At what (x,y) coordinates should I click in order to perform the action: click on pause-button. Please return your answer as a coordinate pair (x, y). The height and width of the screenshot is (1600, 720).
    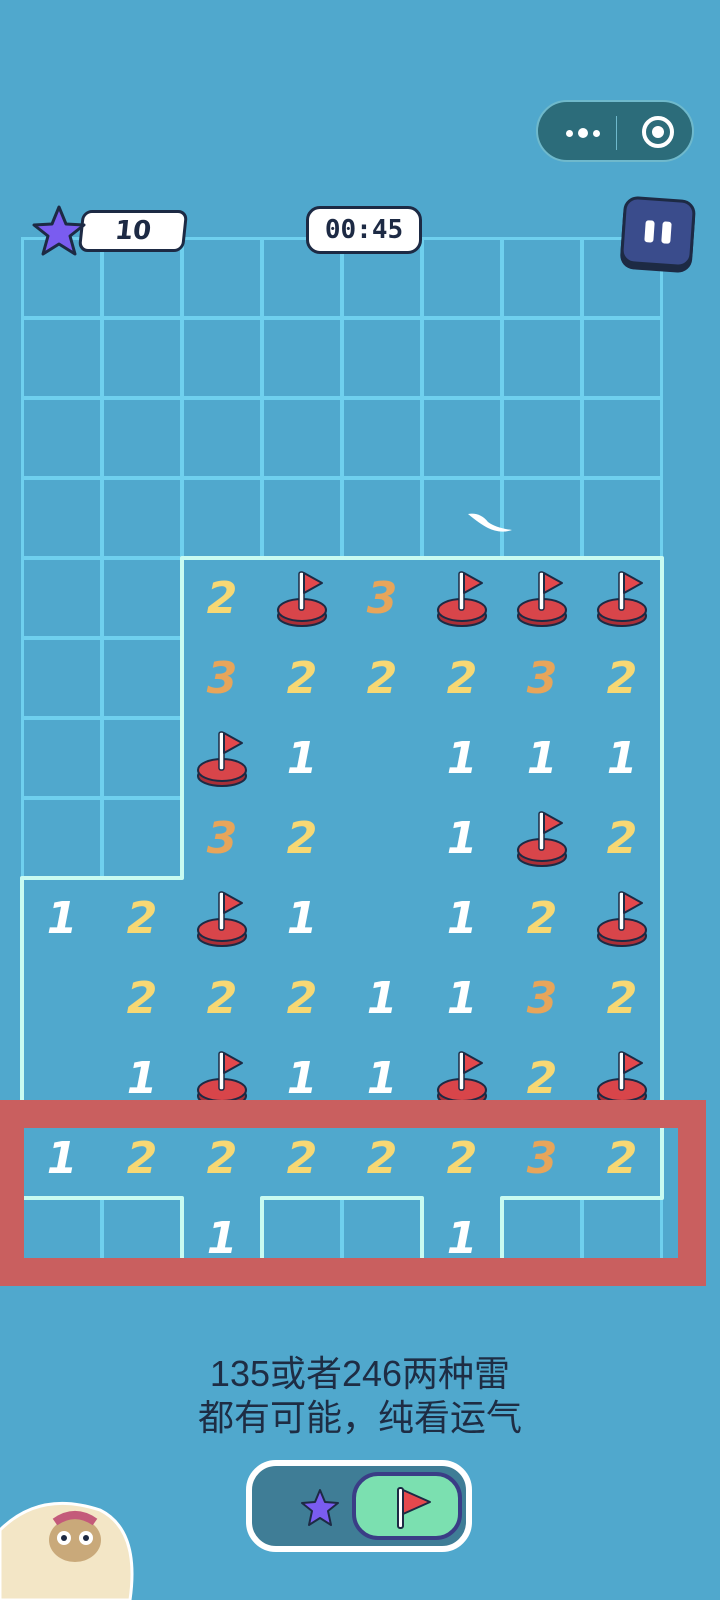
    Looking at the image, I should click on (658, 232).